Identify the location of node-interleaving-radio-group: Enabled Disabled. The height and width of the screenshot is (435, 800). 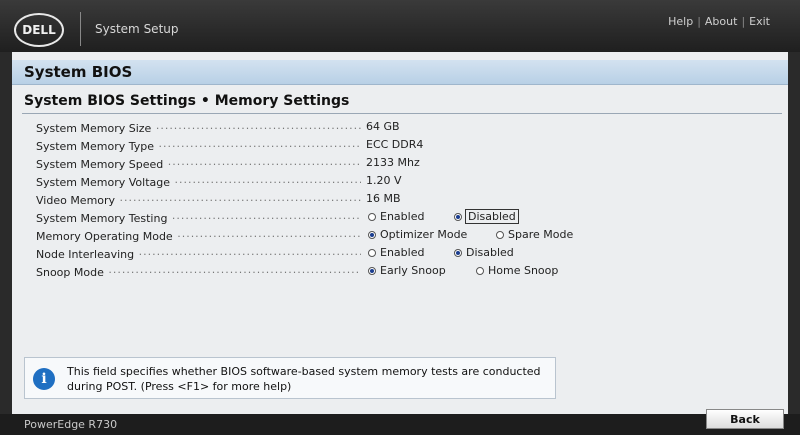
(441, 252).